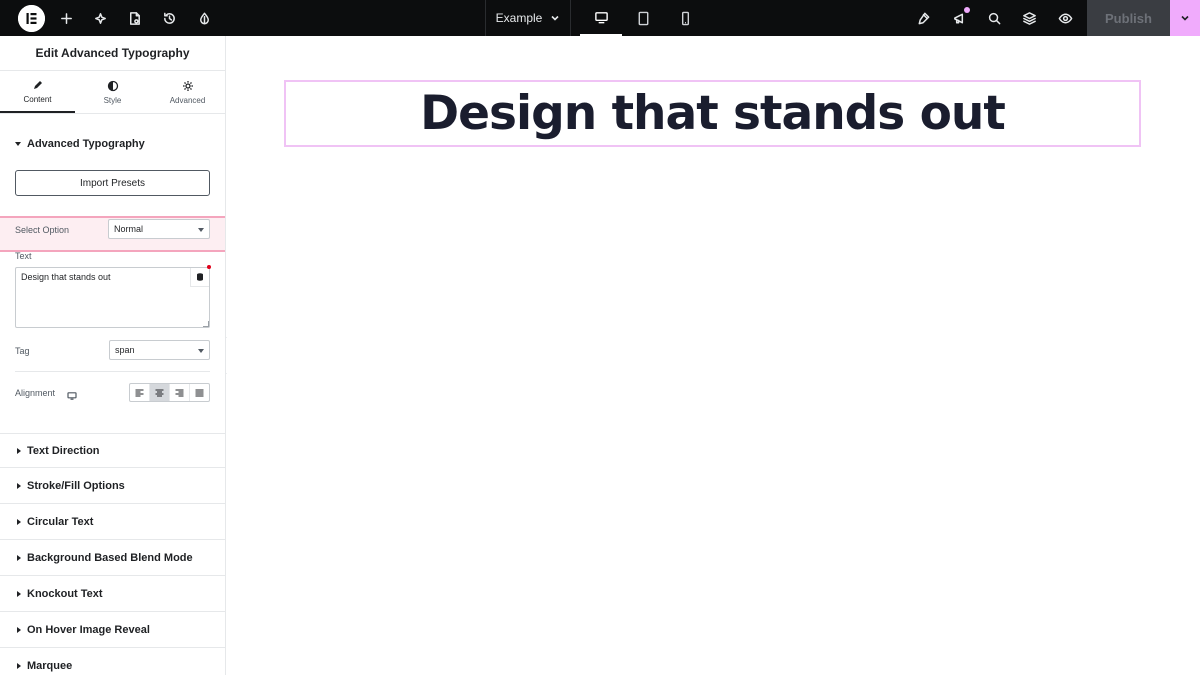 This screenshot has width=1200, height=675. What do you see at coordinates (159, 229) in the screenshot?
I see `select-option-dropdown: Normal` at bounding box center [159, 229].